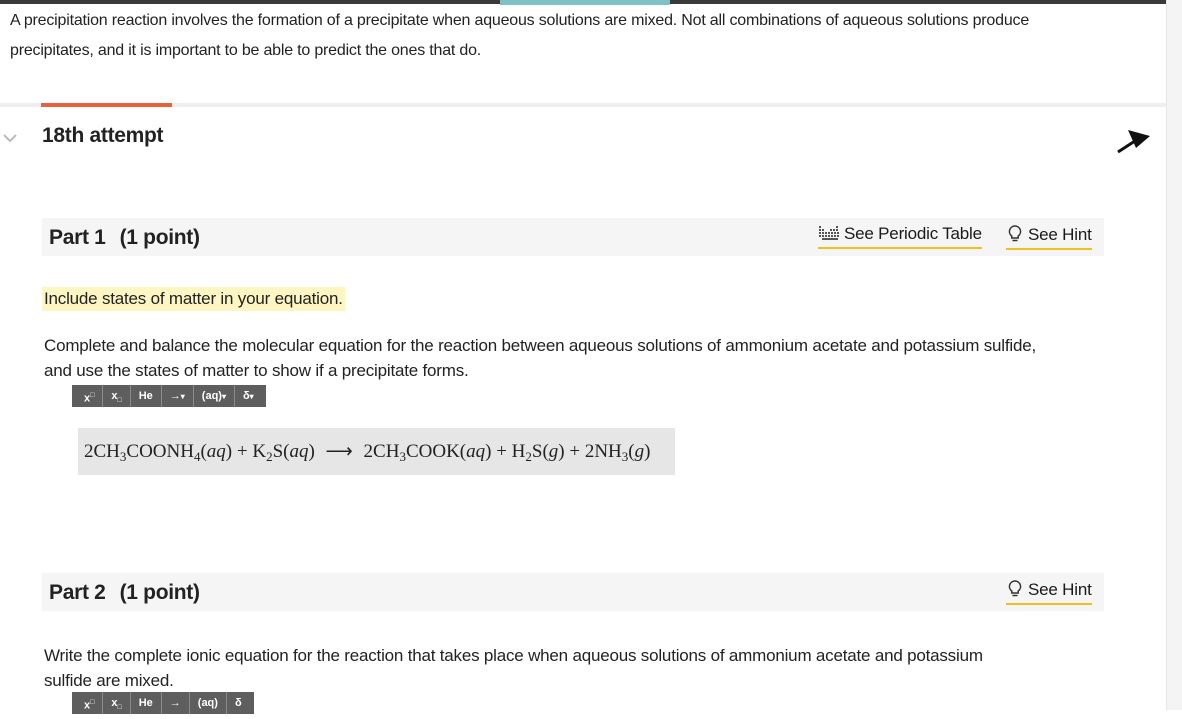  Describe the element at coordinates (1134, 139) in the screenshot. I see `pin-icon` at that location.